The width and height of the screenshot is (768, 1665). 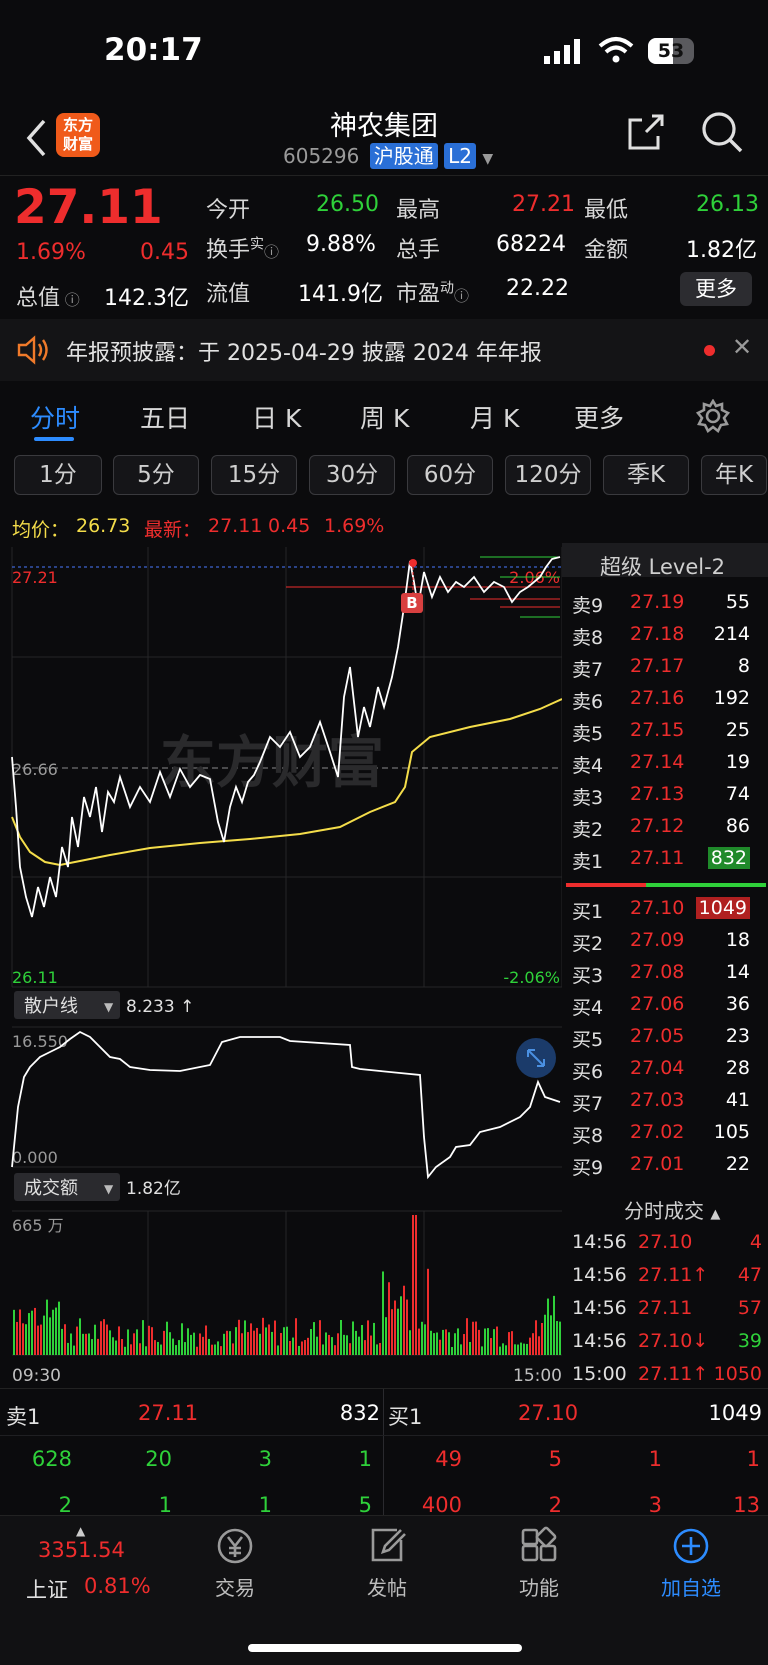 I want to click on wifi-icon, so click(x=616, y=50).